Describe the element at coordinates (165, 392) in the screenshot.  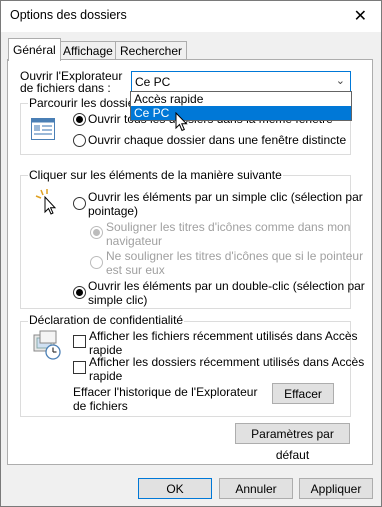
I see `clear-history-label-line1: Effacer l'historique de l'Explorateur` at that location.